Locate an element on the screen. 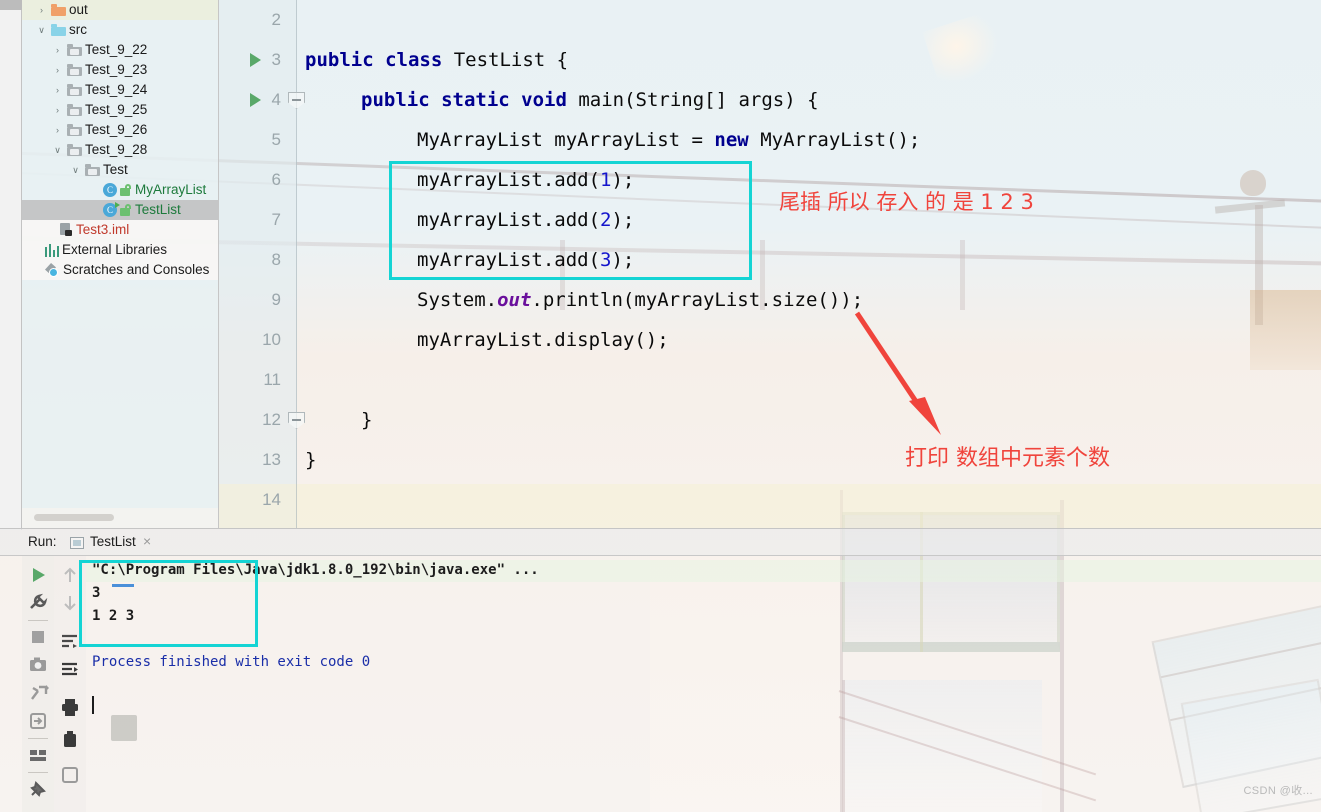  code-line-11: 11 is located at coordinates (770, 380).